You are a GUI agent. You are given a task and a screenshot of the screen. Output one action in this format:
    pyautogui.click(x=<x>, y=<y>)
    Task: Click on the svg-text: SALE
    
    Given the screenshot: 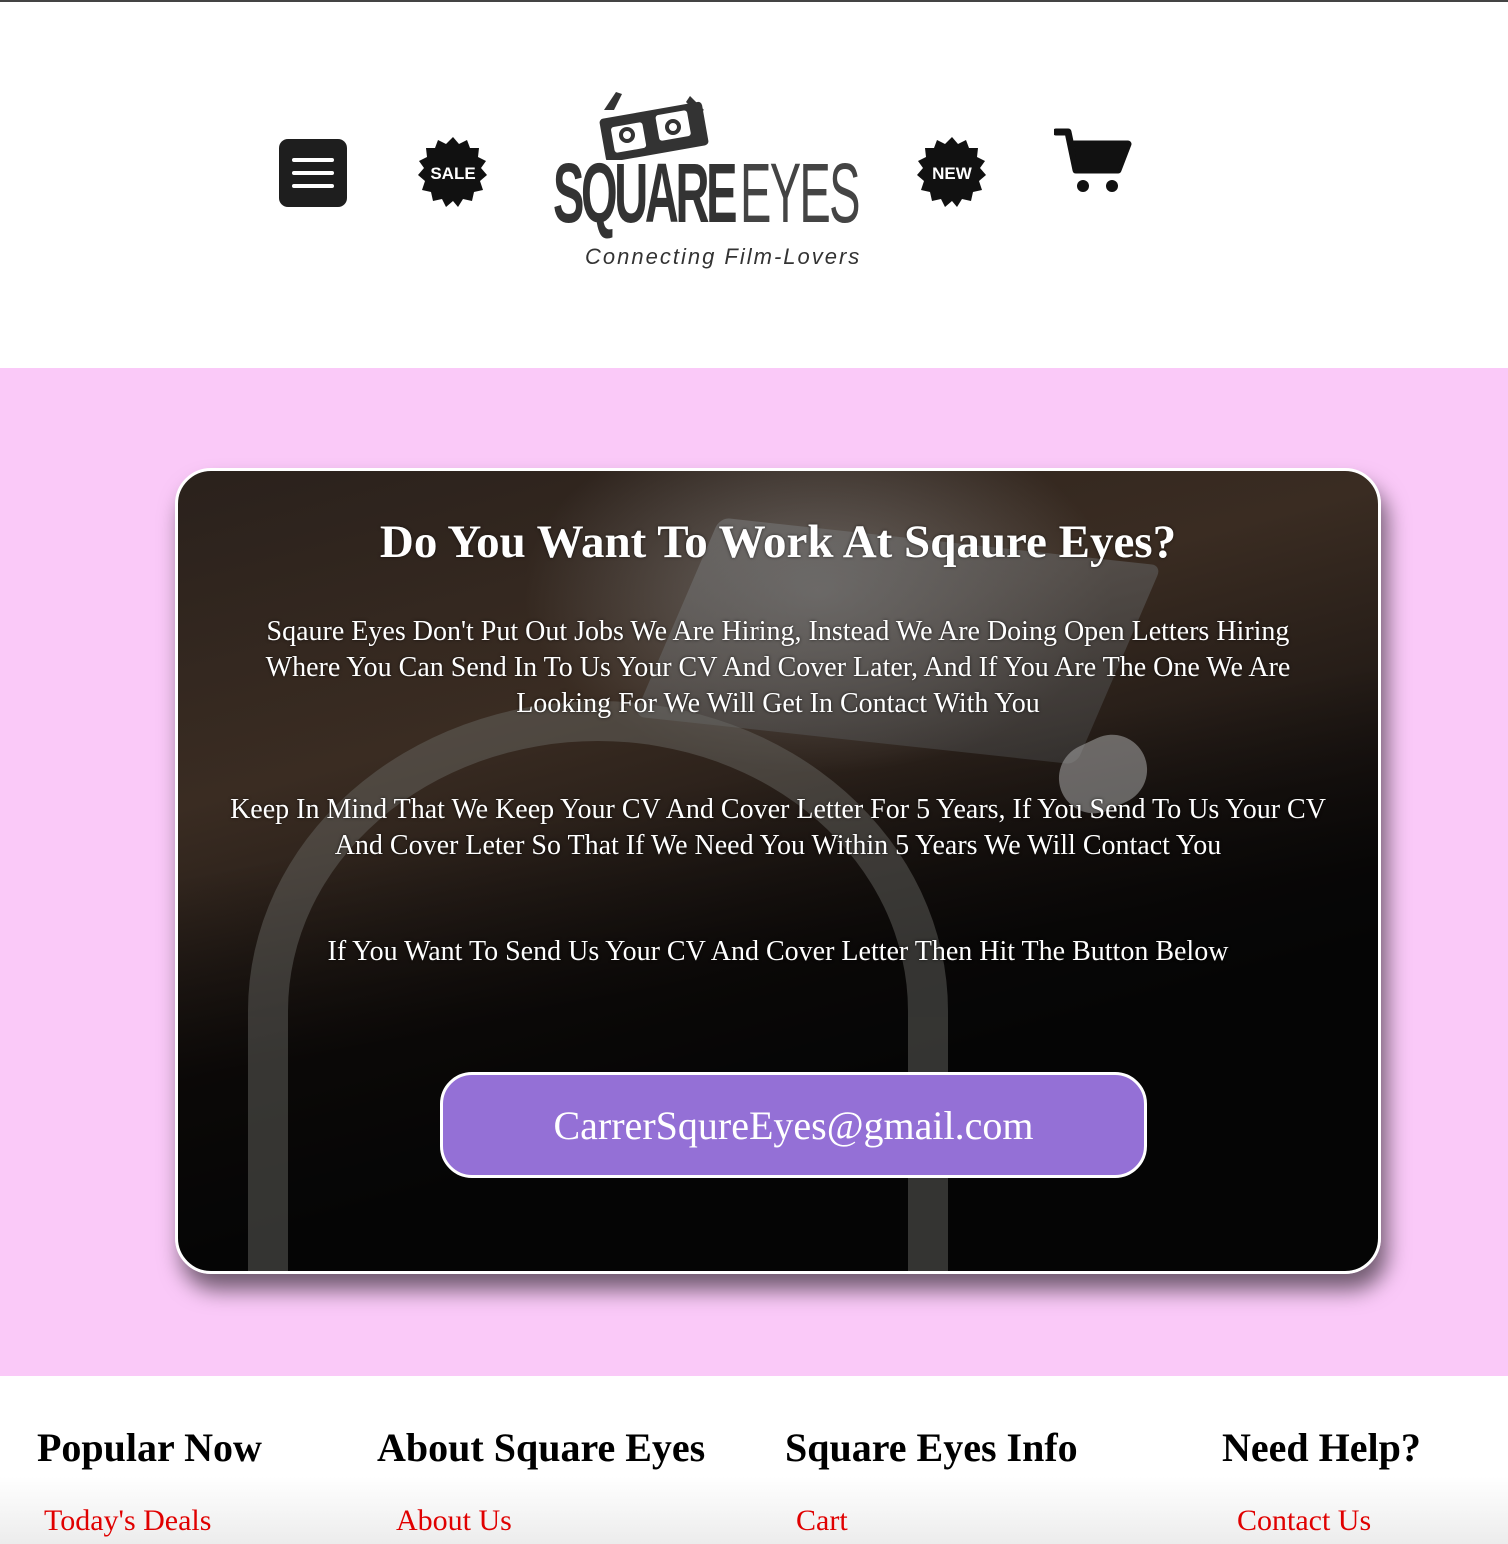 What is the action you would take?
    pyautogui.click(x=452, y=173)
    